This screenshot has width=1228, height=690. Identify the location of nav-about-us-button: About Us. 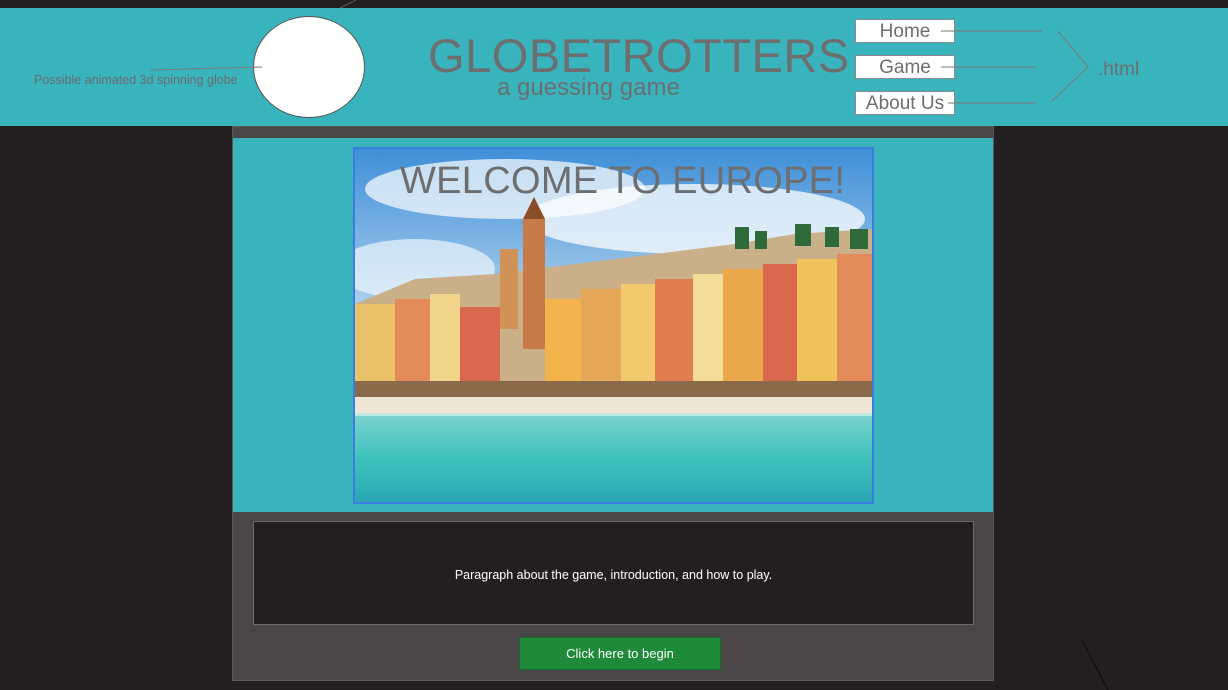
(905, 103).